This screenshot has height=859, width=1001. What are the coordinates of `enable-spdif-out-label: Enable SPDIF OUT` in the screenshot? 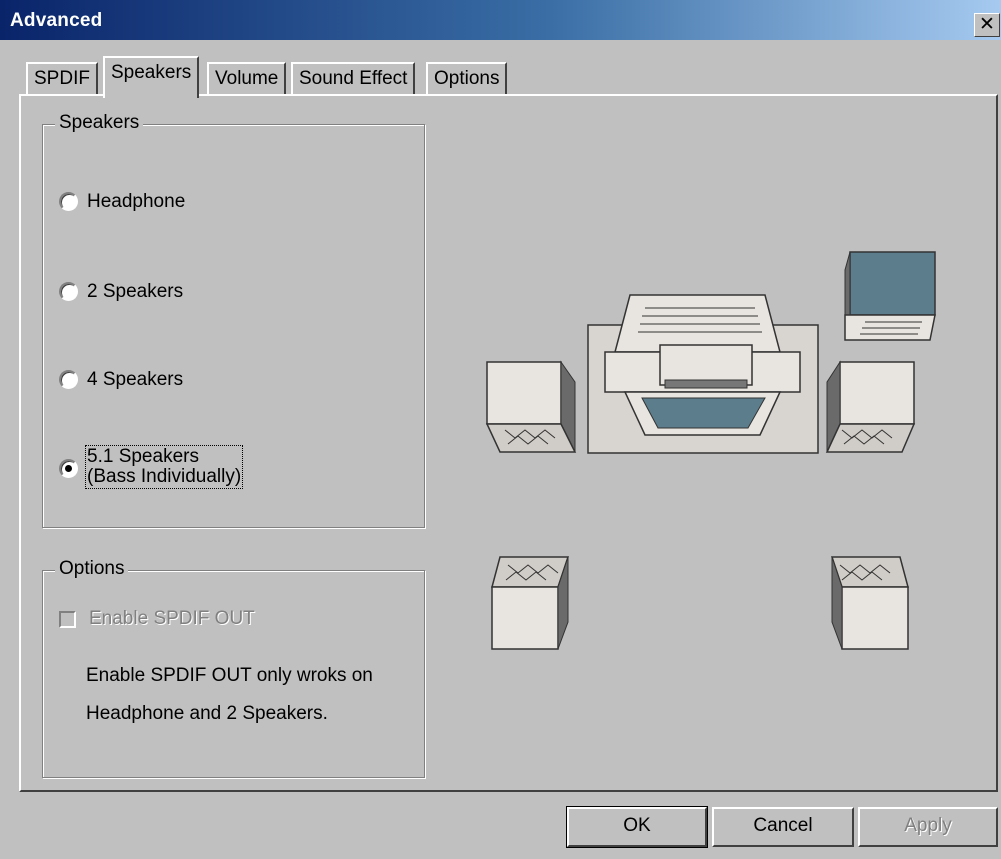 It's located at (172, 618).